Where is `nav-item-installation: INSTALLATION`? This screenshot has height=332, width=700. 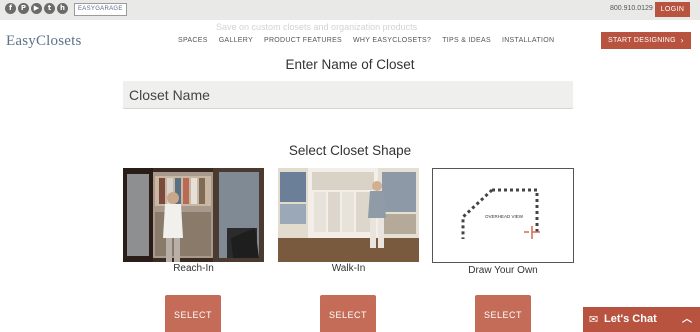 nav-item-installation: INSTALLATION is located at coordinates (528, 40).